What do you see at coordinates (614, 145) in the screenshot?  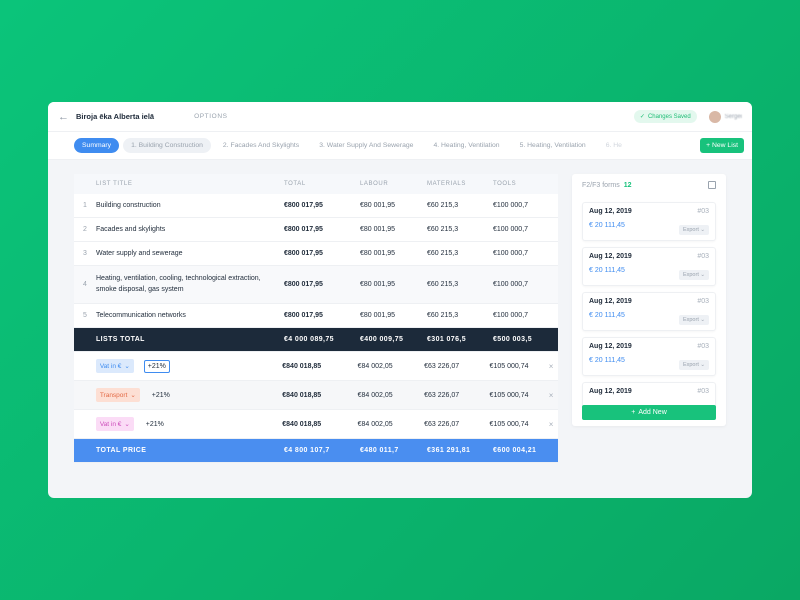 I see `tab-heating-6: 6. He` at bounding box center [614, 145].